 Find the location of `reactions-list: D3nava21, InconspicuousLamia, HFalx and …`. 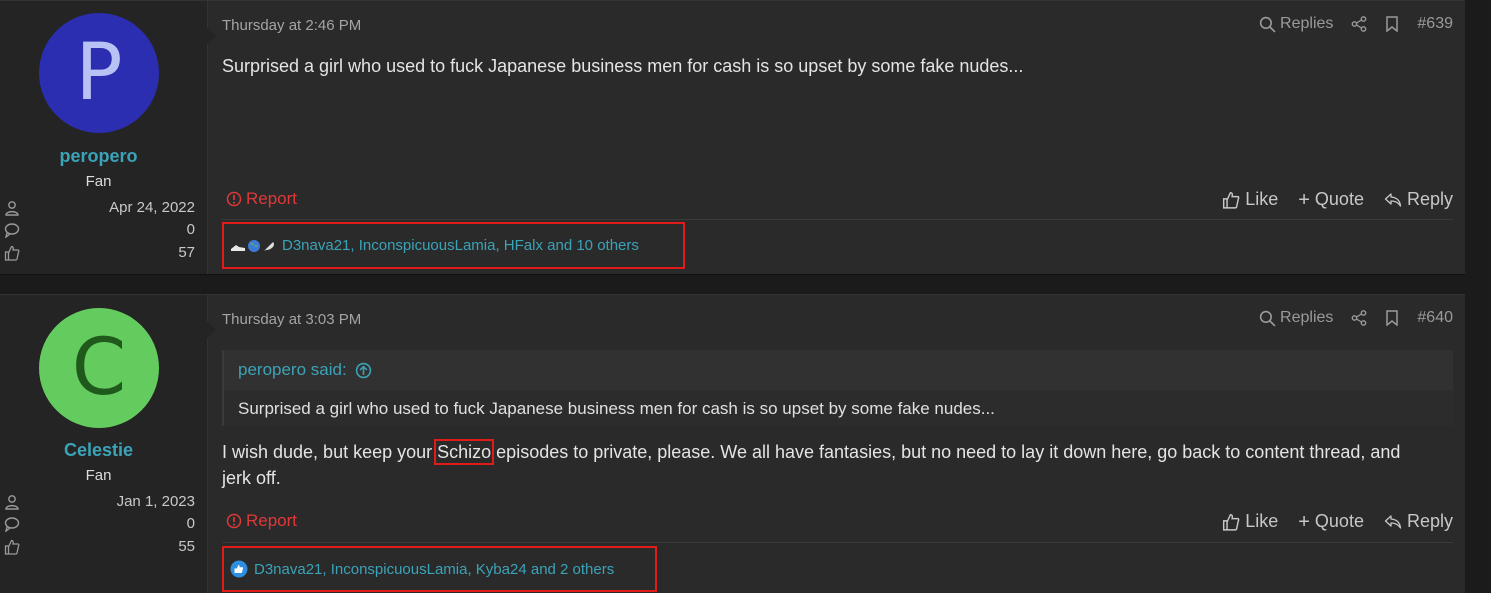

reactions-list: D3nava21, InconspicuousLamia, HFalx and … is located at coordinates (460, 245).